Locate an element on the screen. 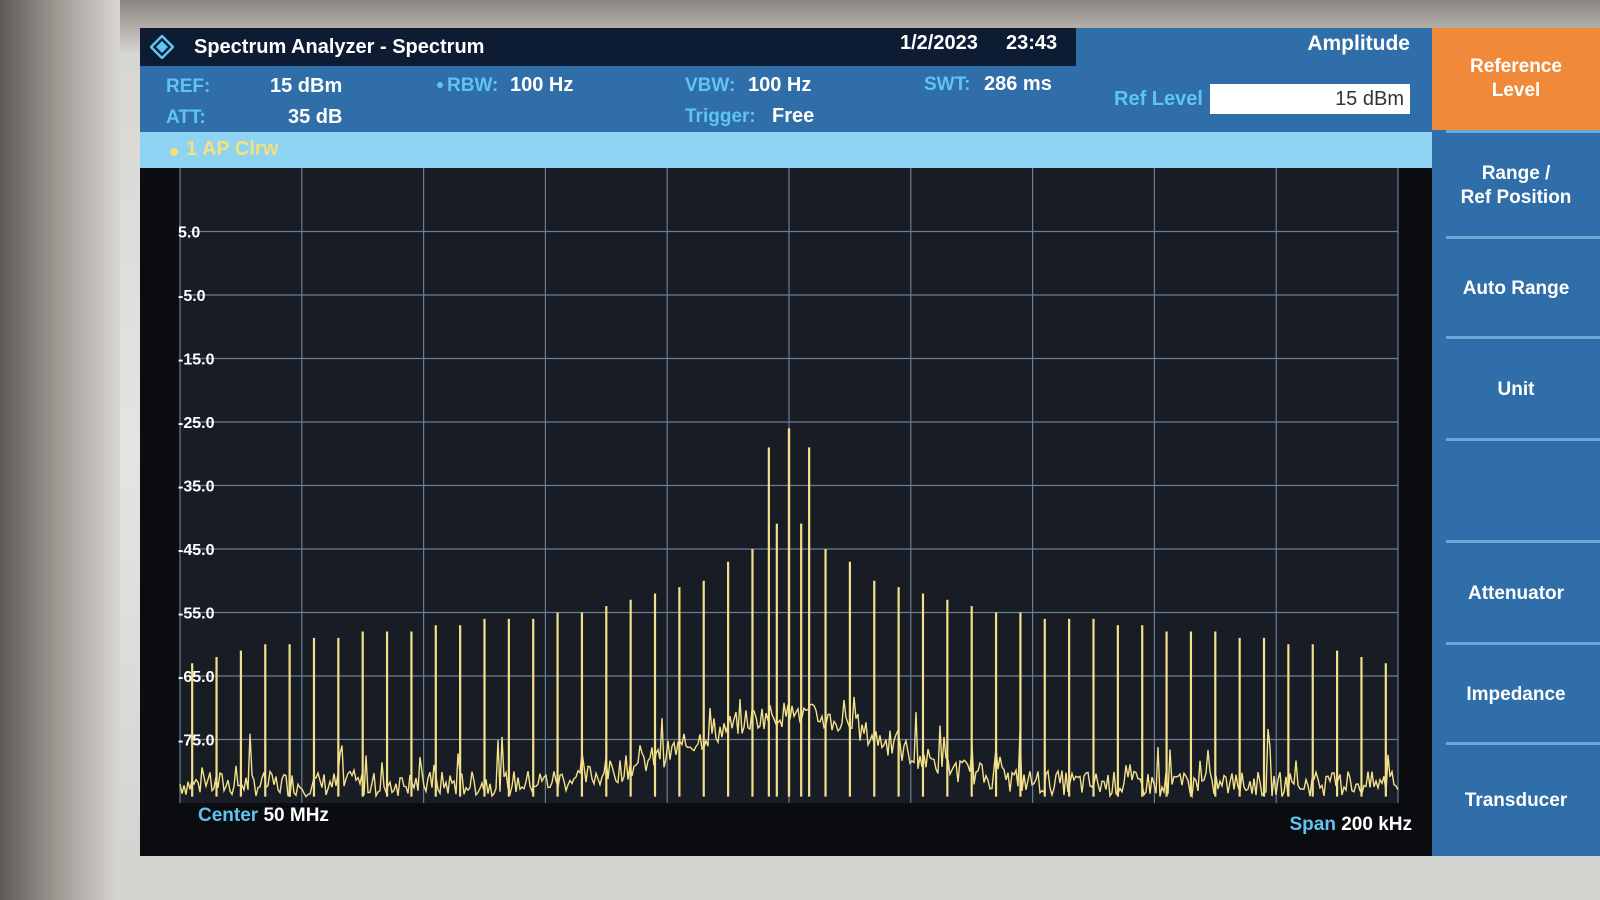 Image resolution: width=1600 pixels, height=900 pixels. att-label: ATT: is located at coordinates (186, 117).